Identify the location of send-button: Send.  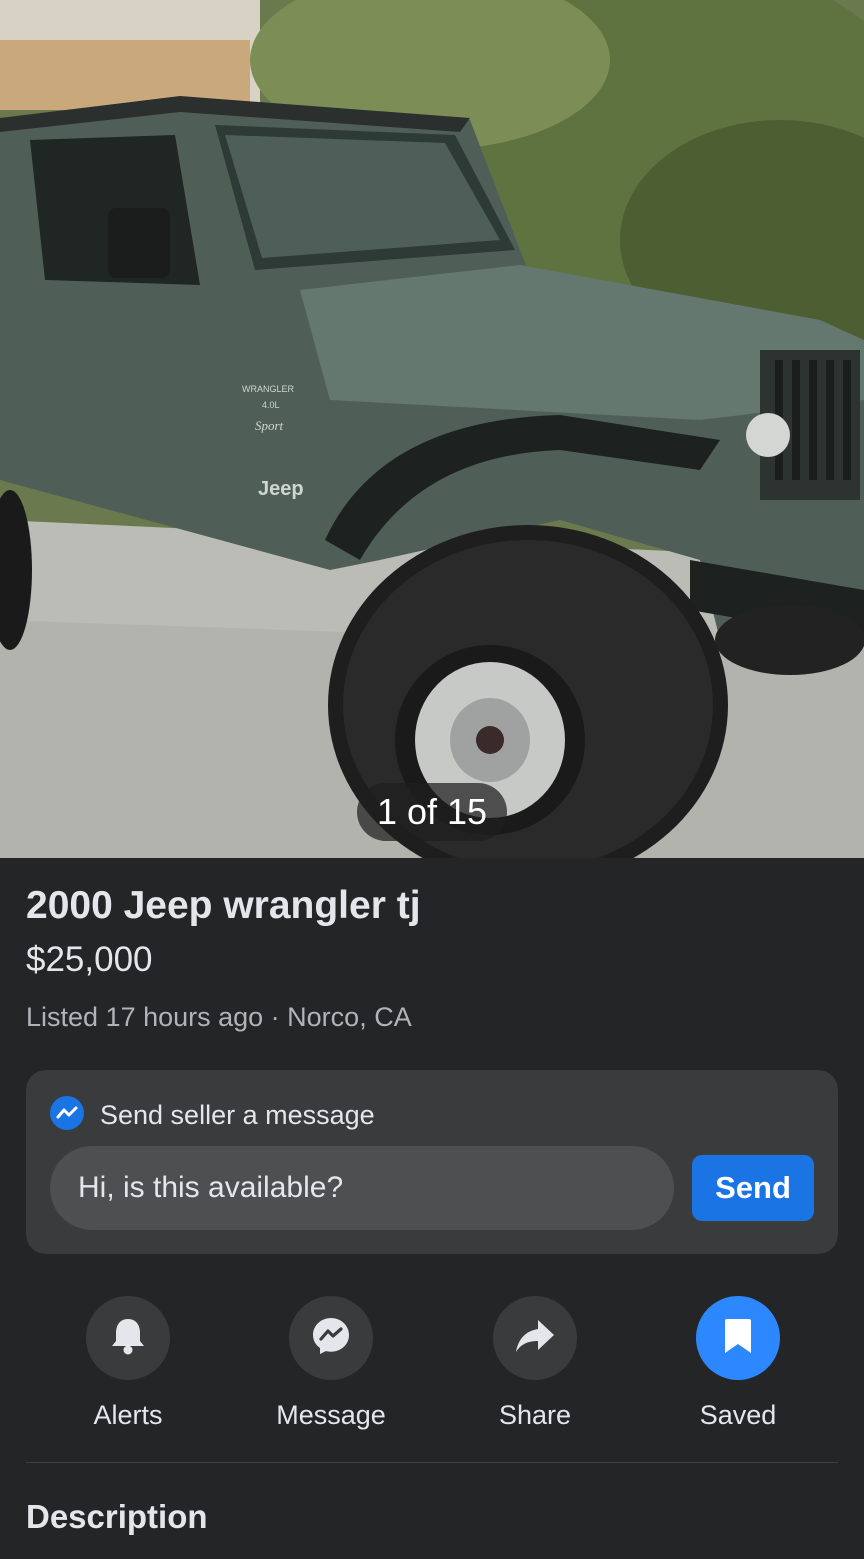
(753, 1188).